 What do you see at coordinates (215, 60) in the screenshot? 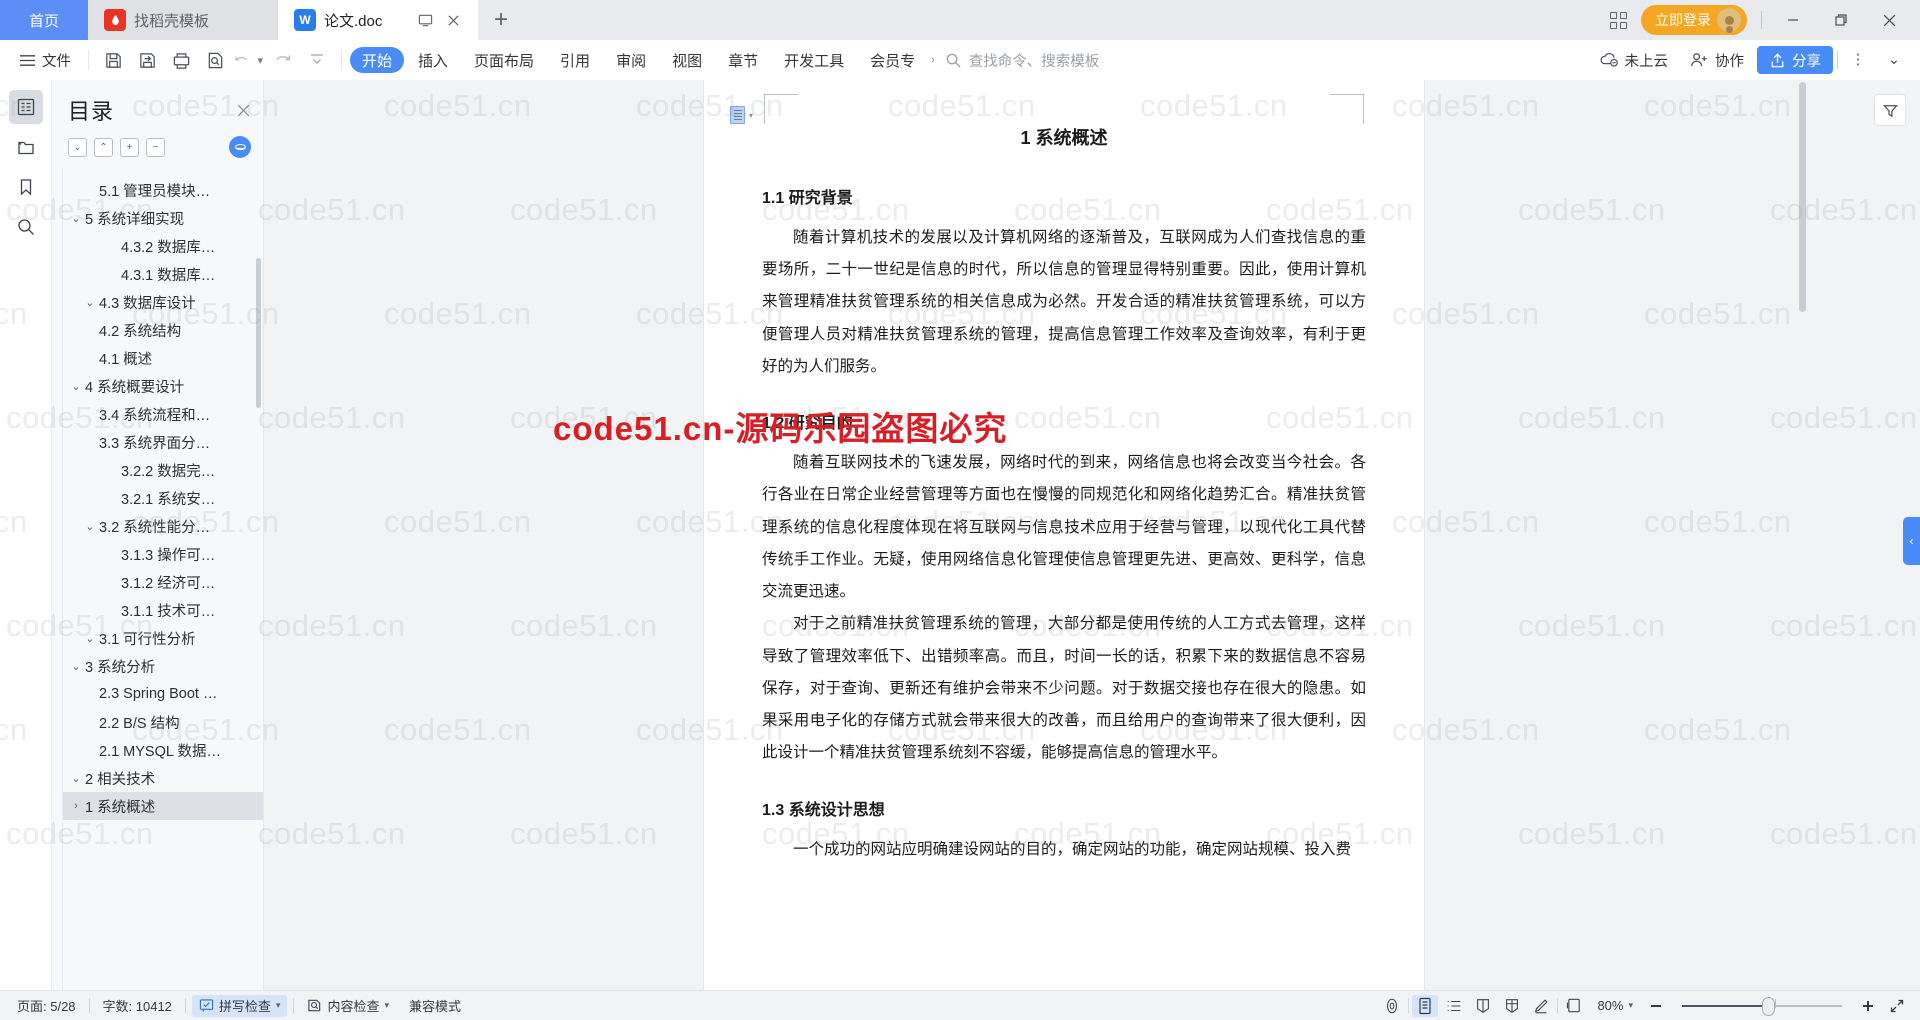
I see `print-preview-icon` at bounding box center [215, 60].